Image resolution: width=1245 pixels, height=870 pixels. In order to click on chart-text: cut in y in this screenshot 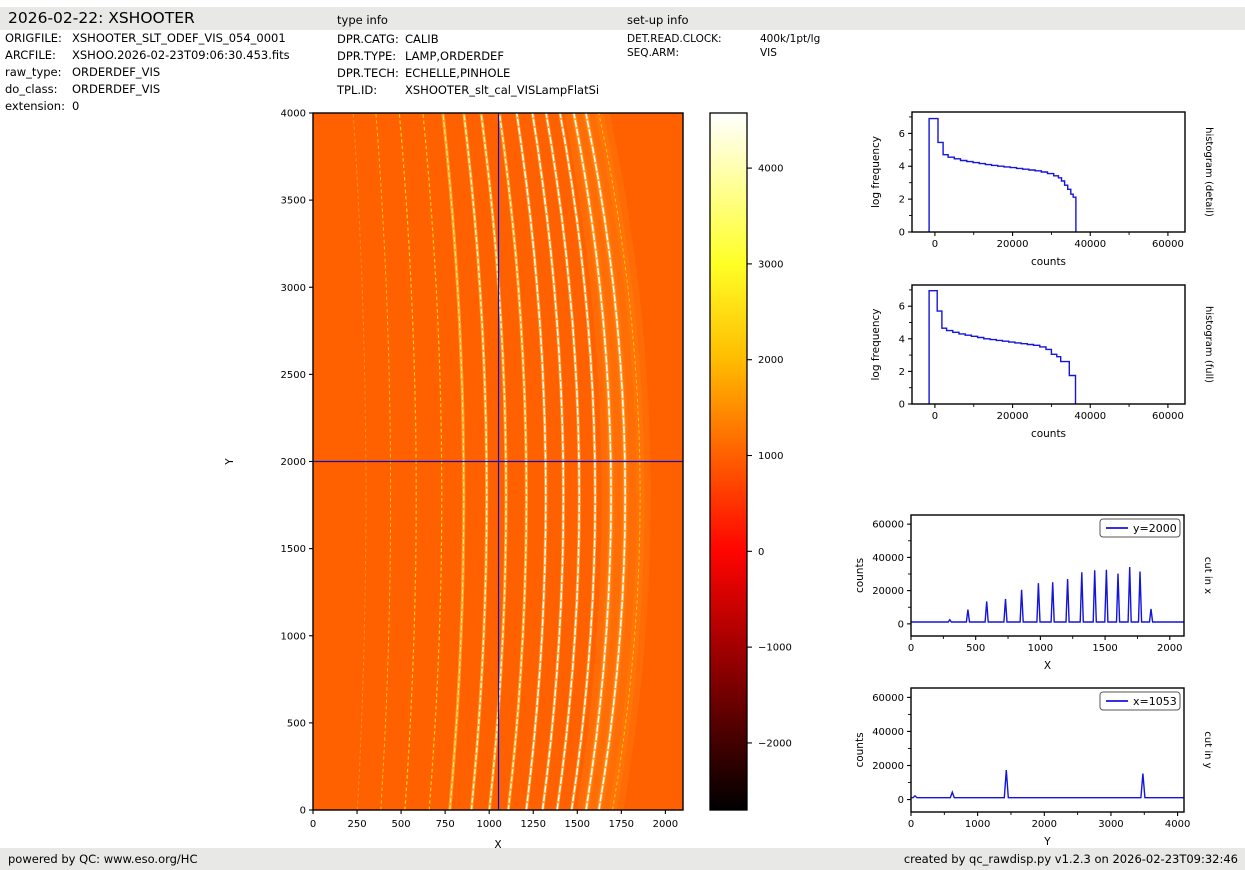, I will do `click(1207, 749)`.